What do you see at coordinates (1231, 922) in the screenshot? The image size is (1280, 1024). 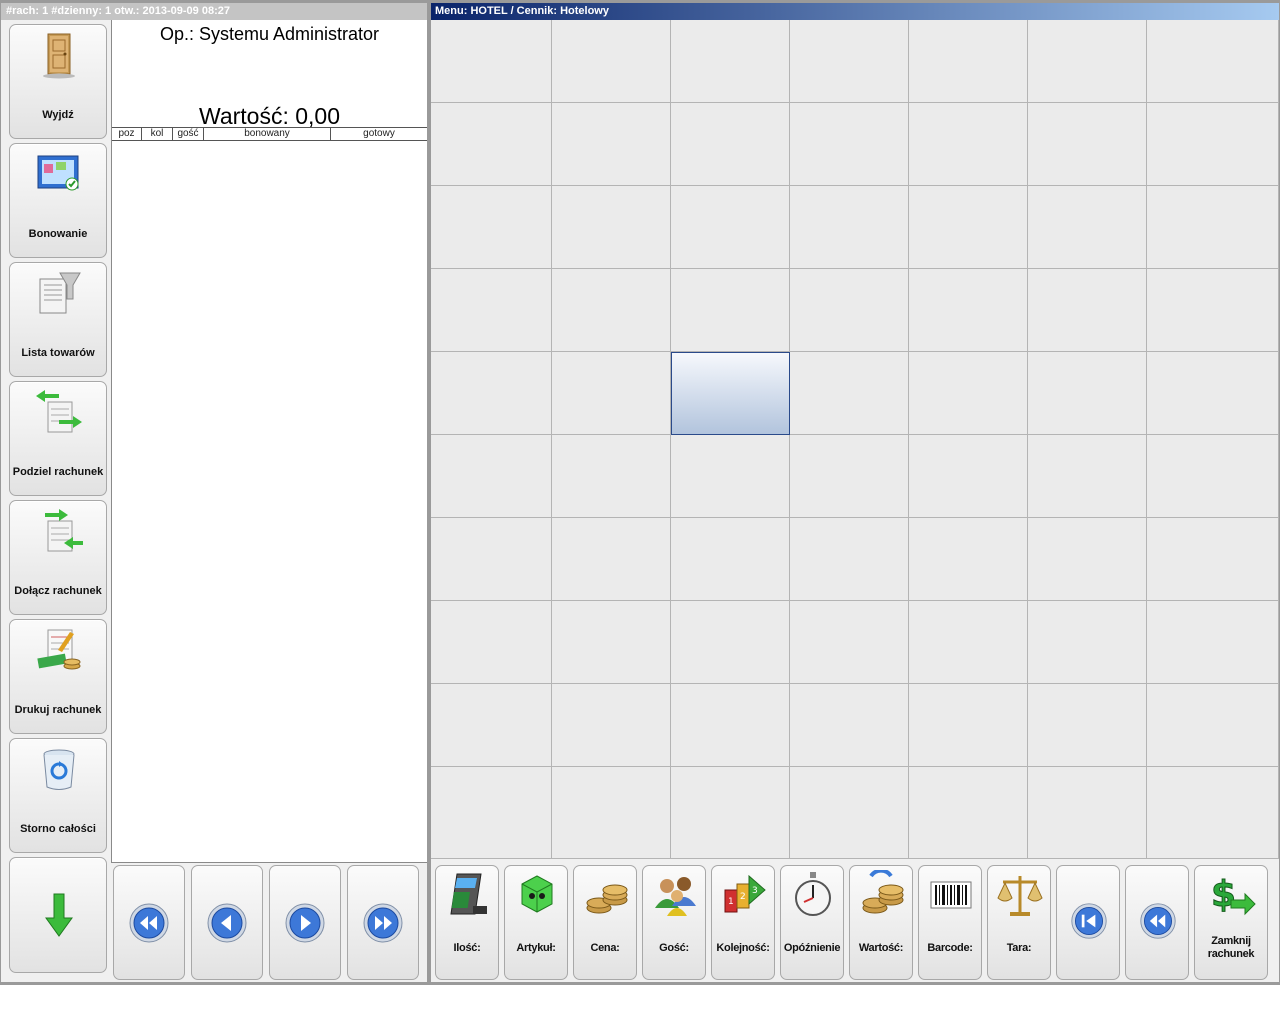 I see `close-bill-button: $ Zamknij rachunek` at bounding box center [1231, 922].